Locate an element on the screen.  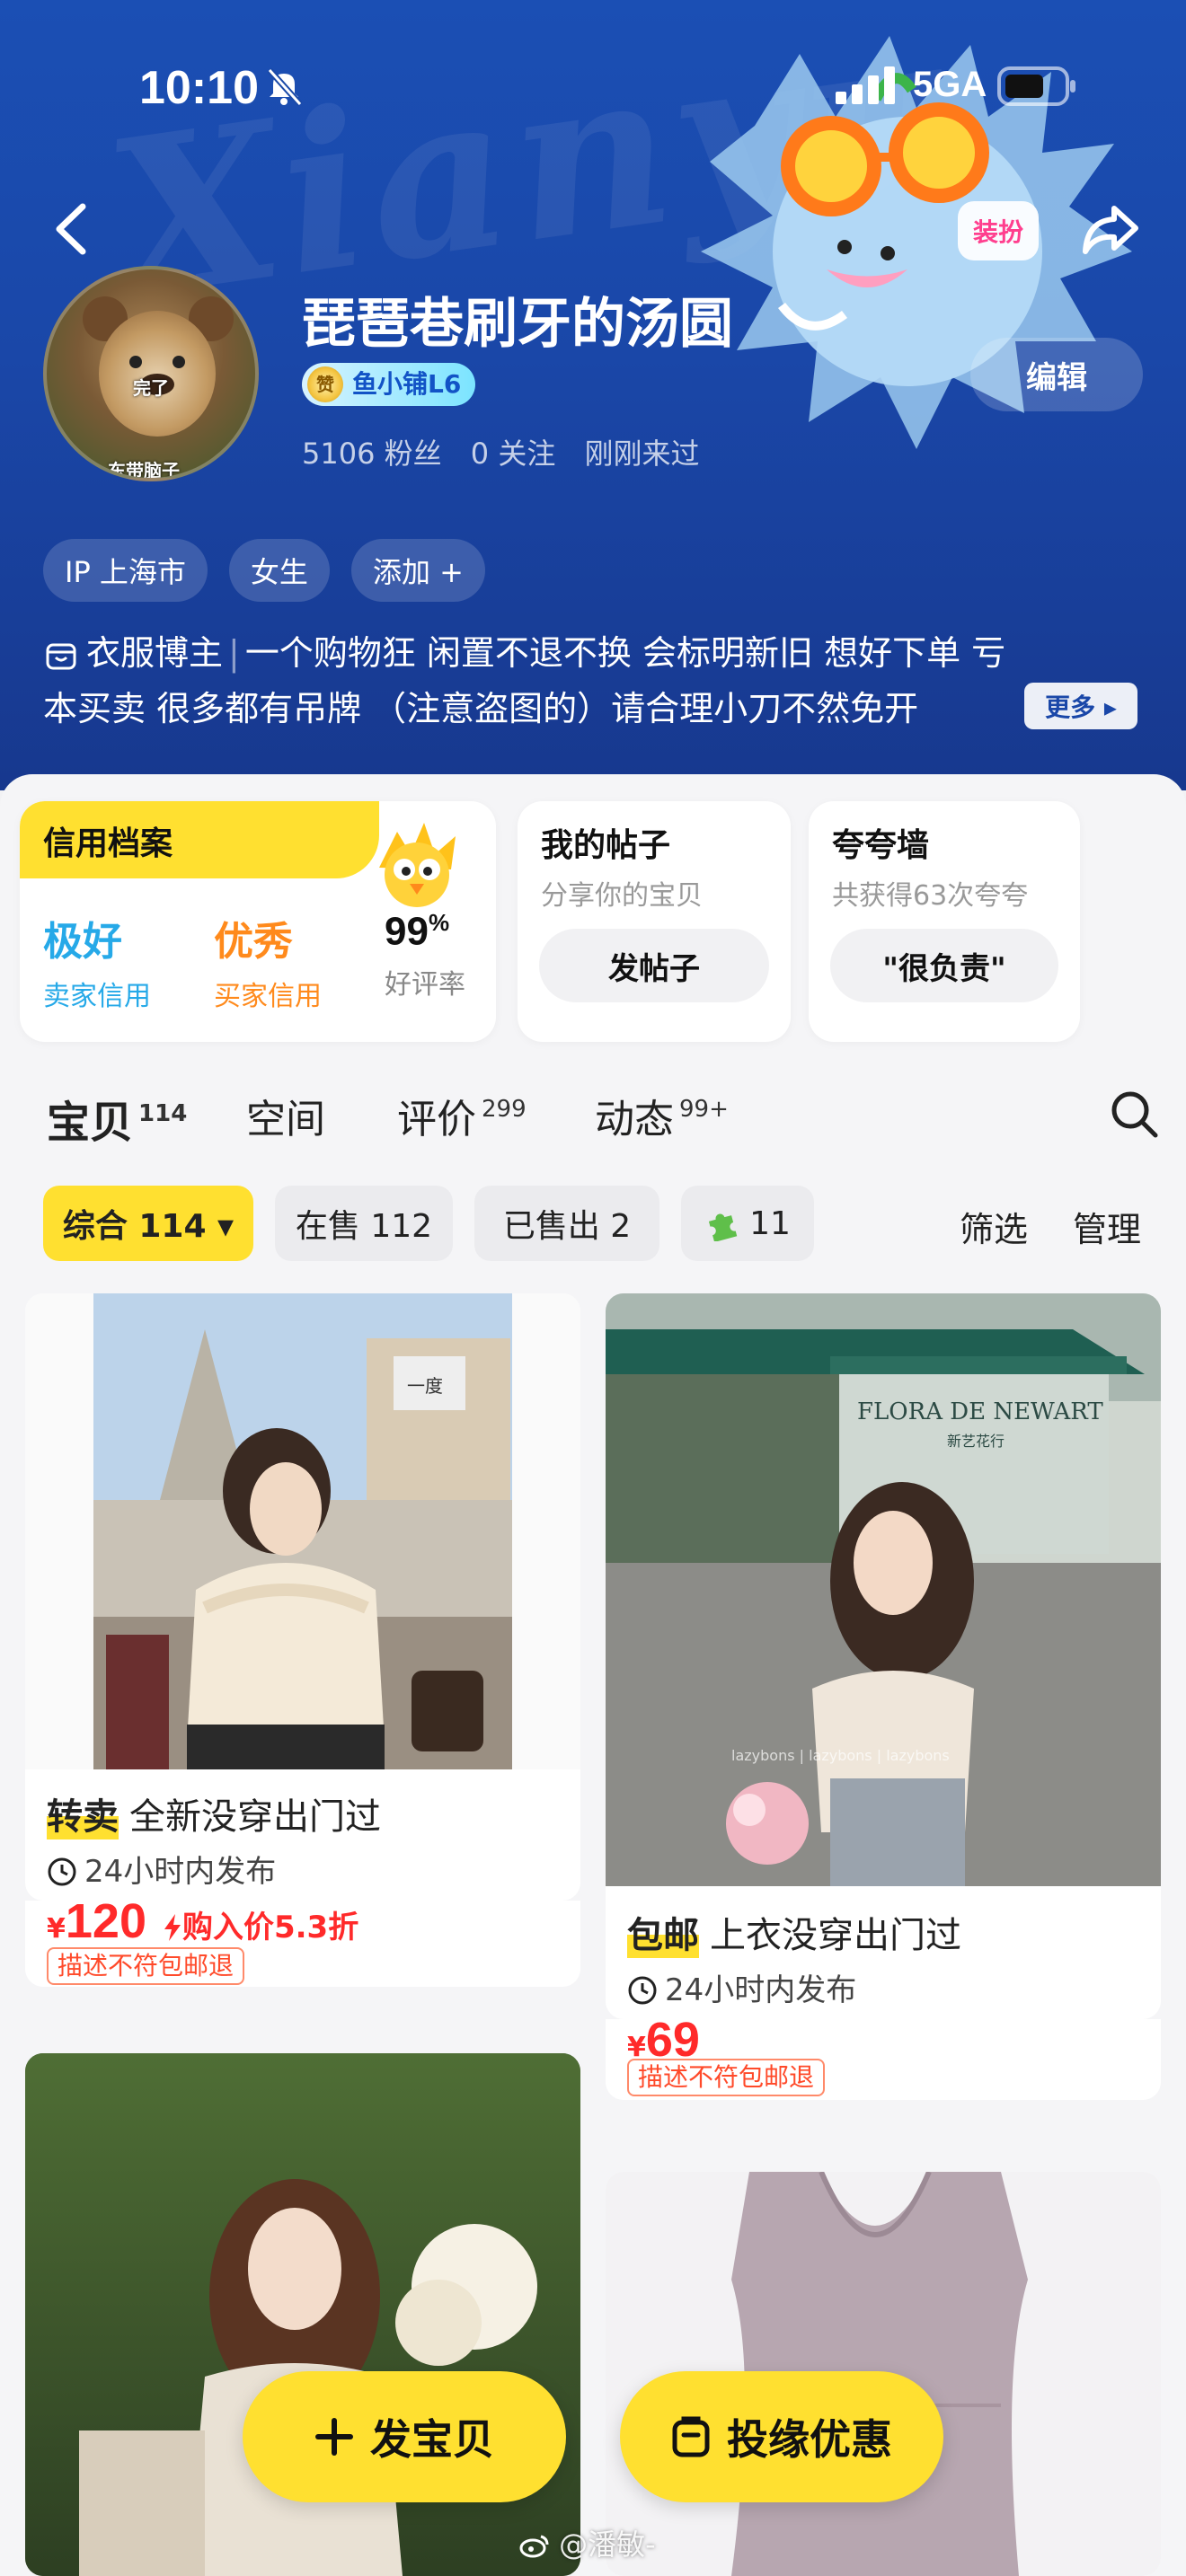
medal-icon: 赞 is located at coordinates (325, 384).